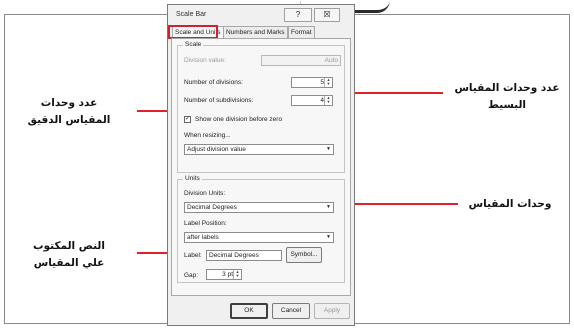 The width and height of the screenshot is (574, 329). What do you see at coordinates (507, 97) in the screenshot?
I see `annotation-num-divisions: عدد وحدات المقياس البسيط` at bounding box center [507, 97].